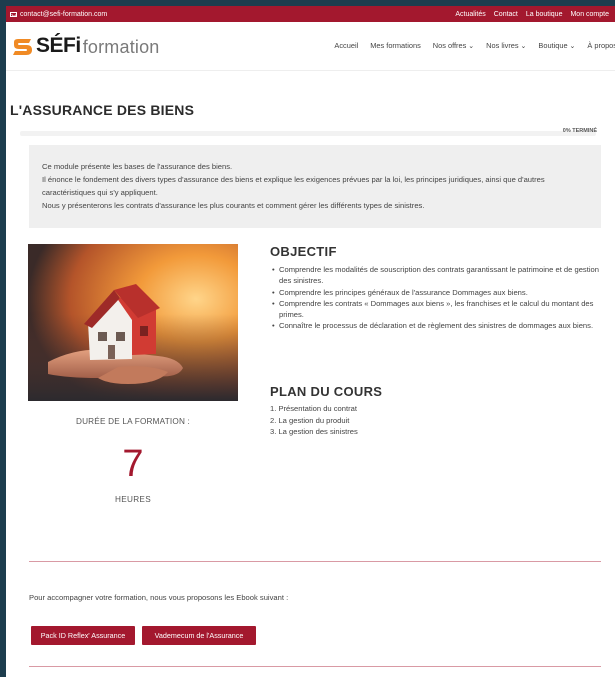  Describe the element at coordinates (199, 635) in the screenshot. I see `ebook-button-vademecum: Vademecum de l'Assurance` at that location.